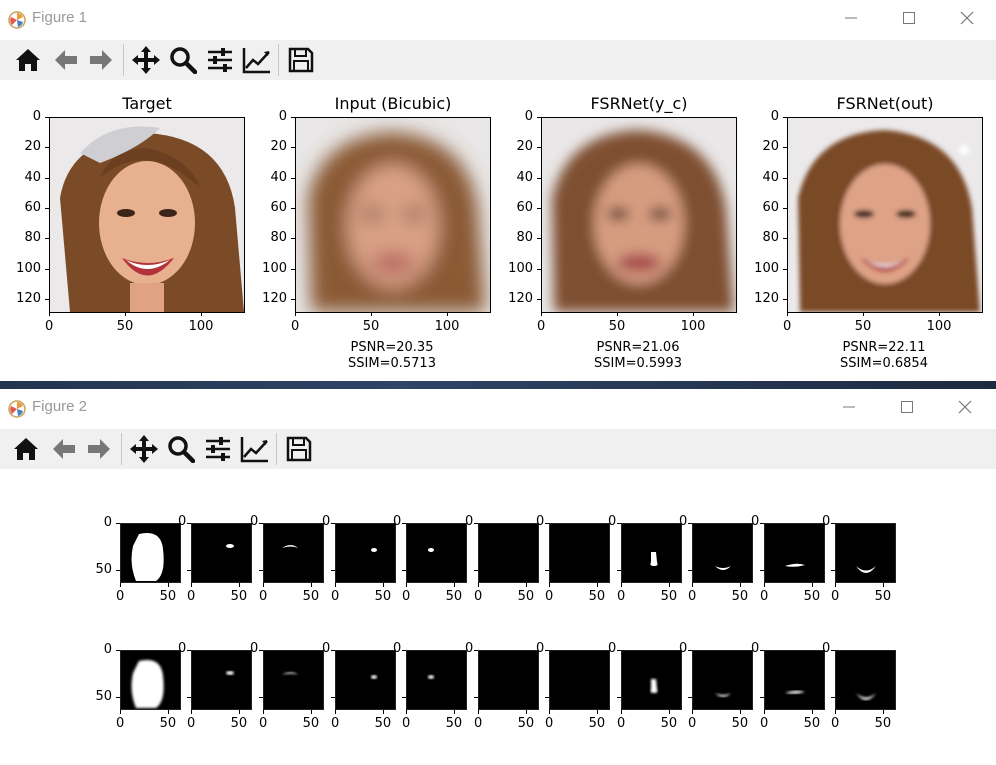 The image size is (996, 765). What do you see at coordinates (770, 238) in the screenshot?
I see `y-tick-label: 80` at bounding box center [770, 238].